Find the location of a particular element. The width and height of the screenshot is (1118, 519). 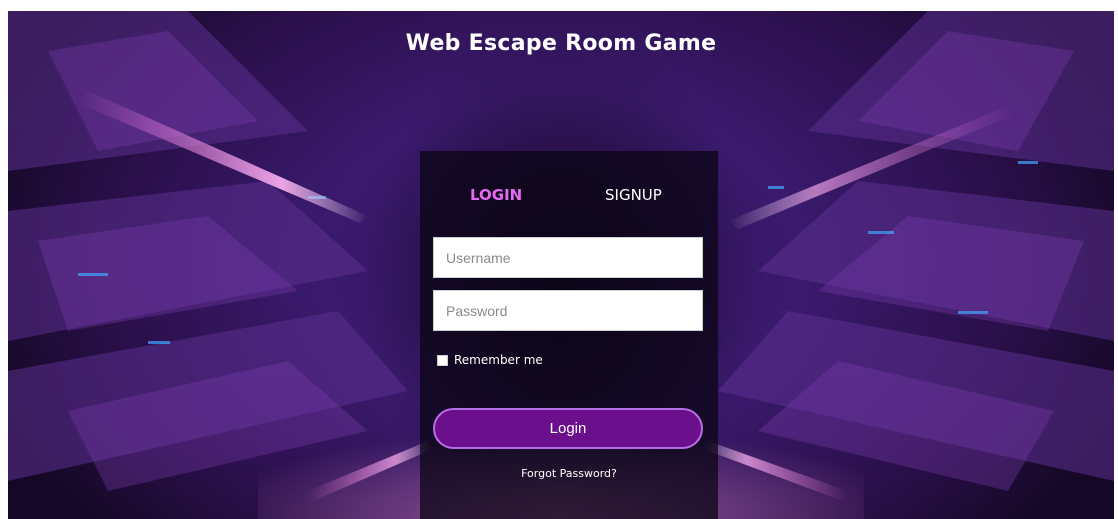

tab-login: LOGIN is located at coordinates (496, 195).